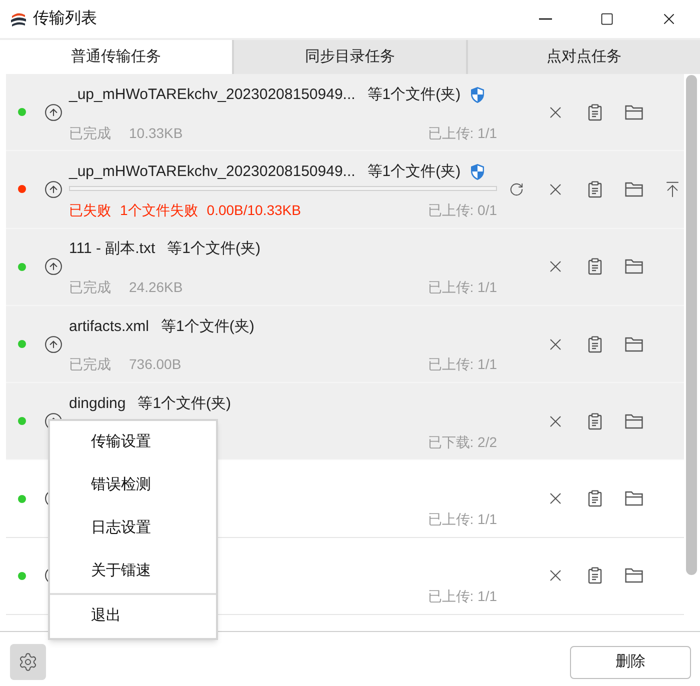  What do you see at coordinates (462, 210) in the screenshot?
I see `progress-count-text: 已上传: 0/1` at bounding box center [462, 210].